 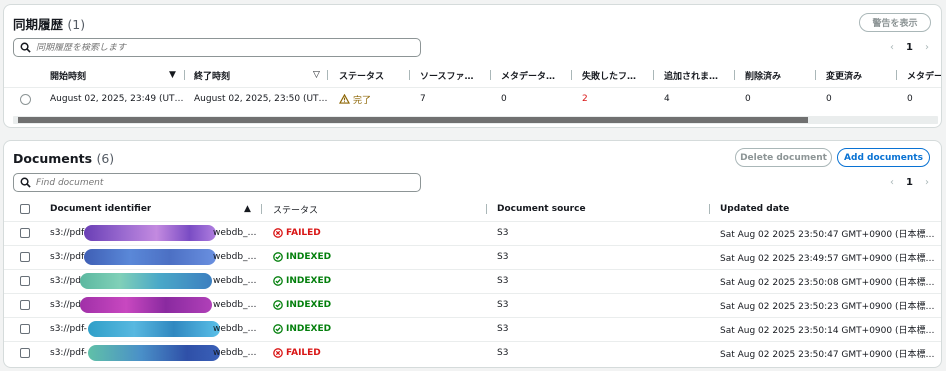 I want to click on documents-search-input, so click(x=216, y=182).